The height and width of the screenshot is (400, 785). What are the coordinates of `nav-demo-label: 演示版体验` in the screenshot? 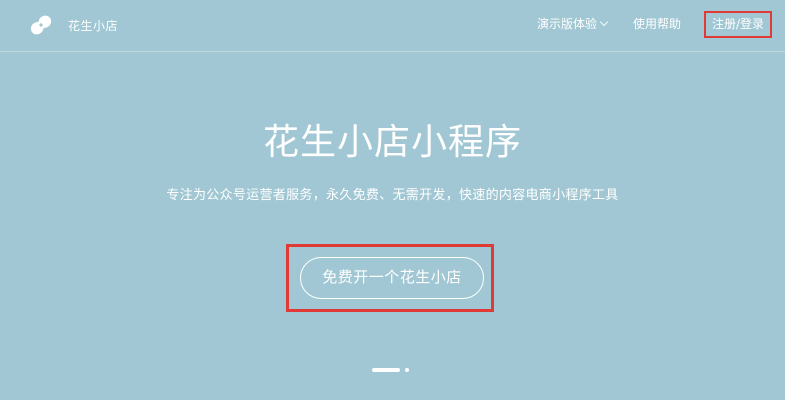 It's located at (567, 24).